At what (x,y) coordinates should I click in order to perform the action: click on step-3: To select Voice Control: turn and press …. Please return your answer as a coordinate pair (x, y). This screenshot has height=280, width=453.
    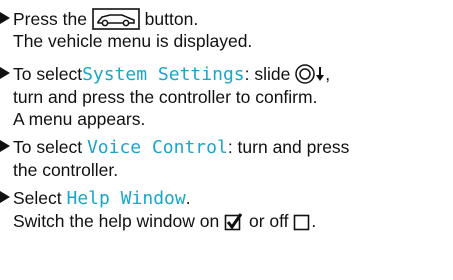
    Looking at the image, I should click on (174, 158).